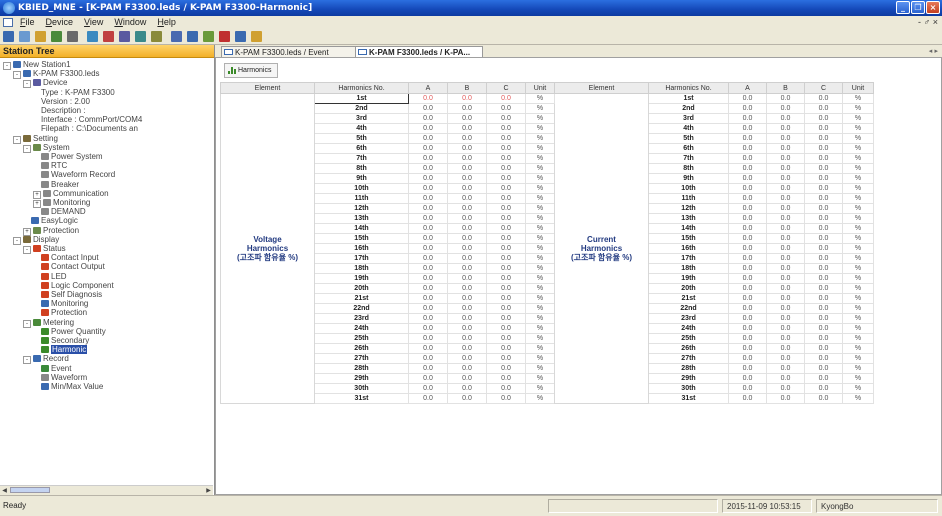  I want to click on tree-item-logic-component: Logic Component, so click(77, 285).